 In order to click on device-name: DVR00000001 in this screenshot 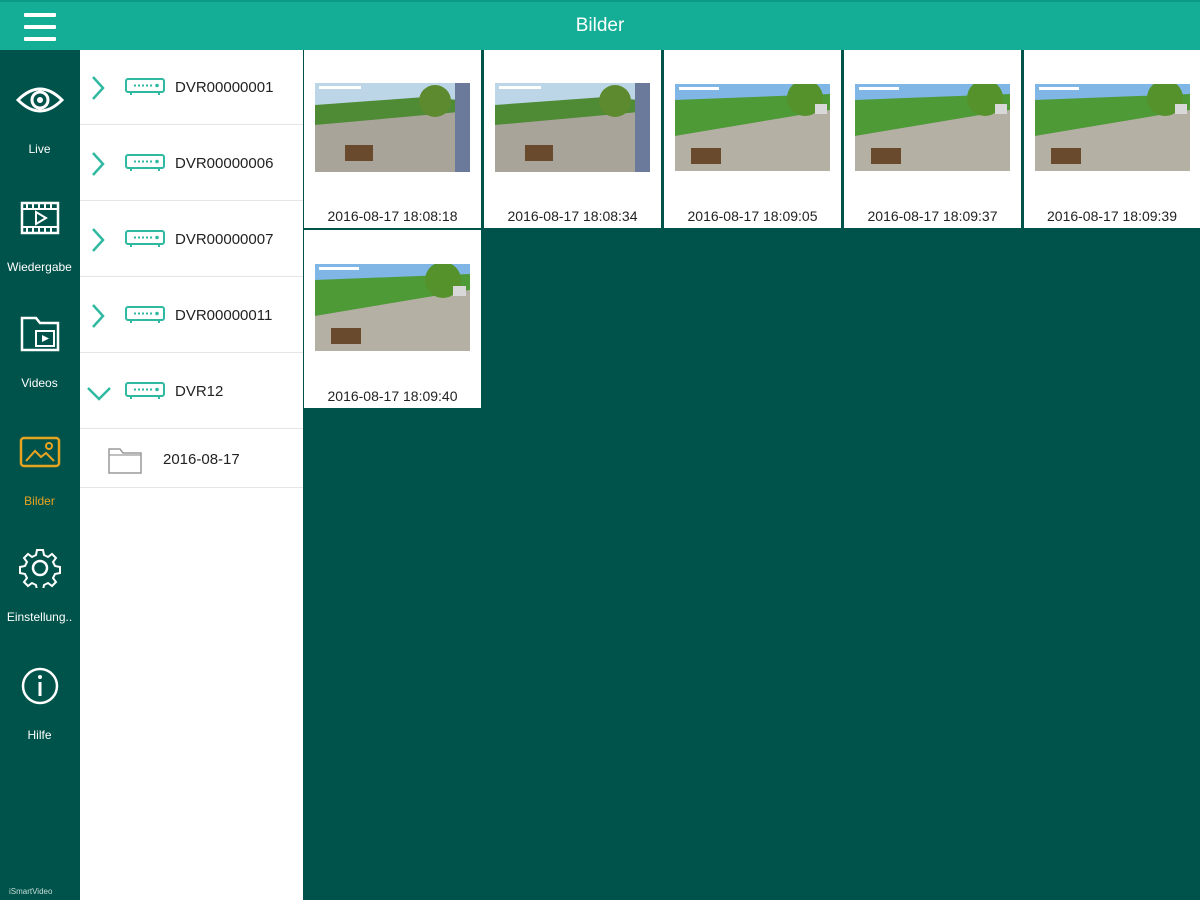, I will do `click(224, 87)`.